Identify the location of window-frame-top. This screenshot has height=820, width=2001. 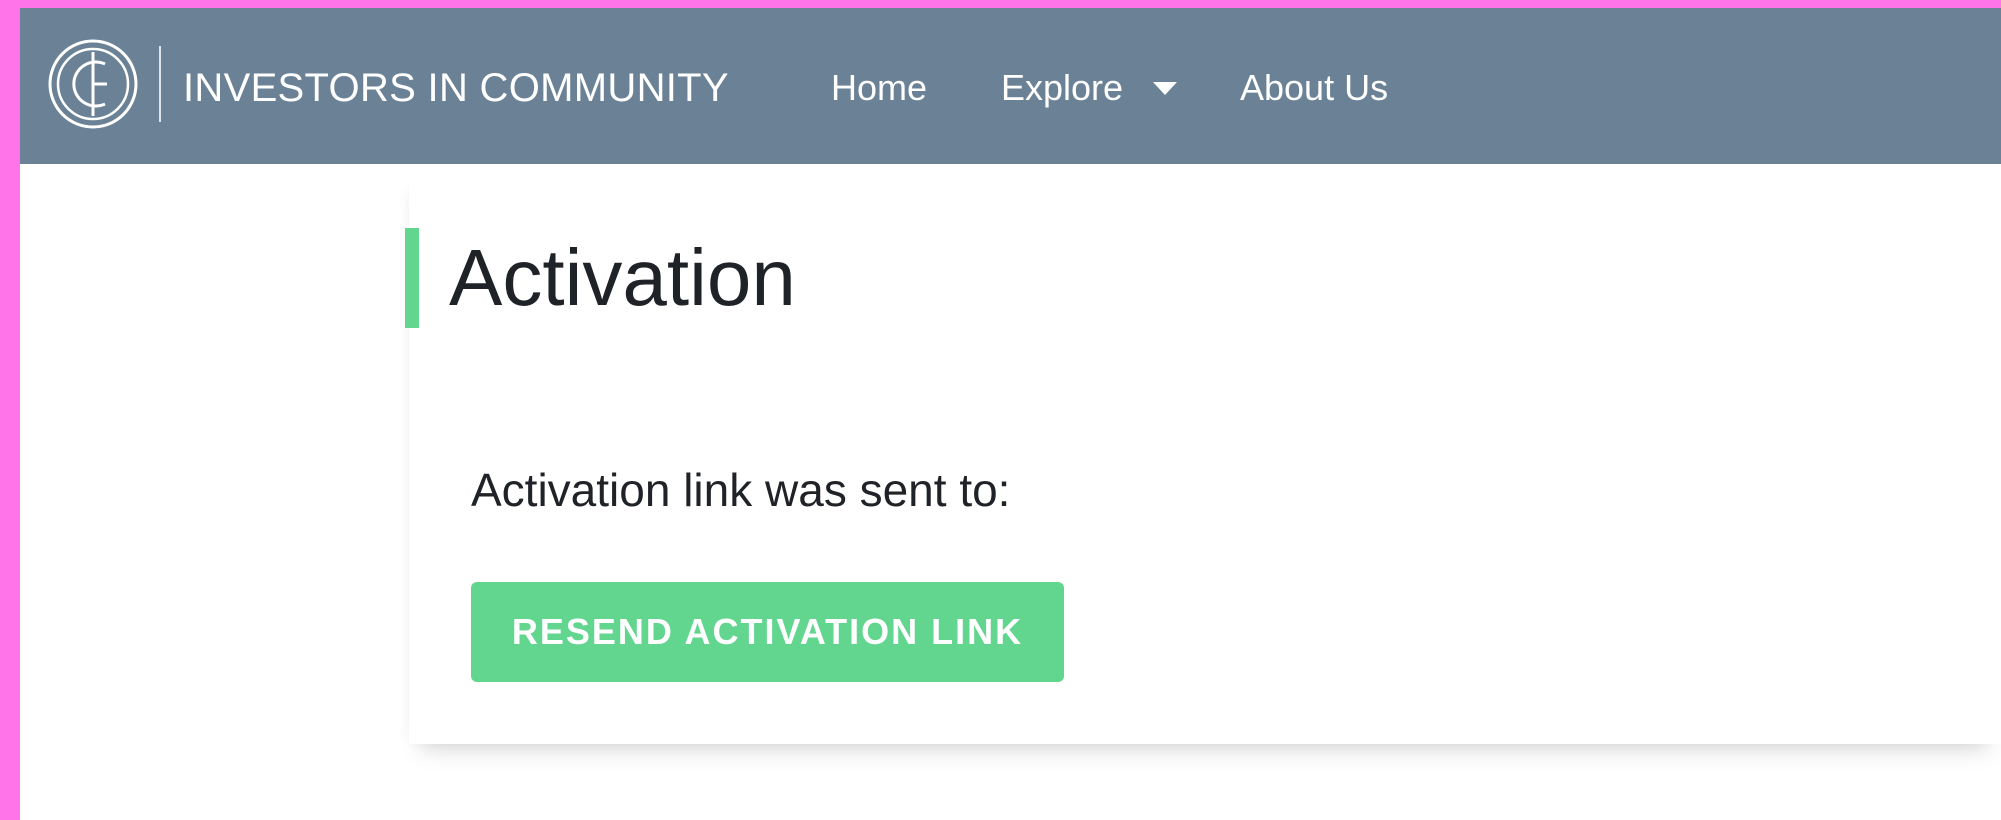
(1000, 4).